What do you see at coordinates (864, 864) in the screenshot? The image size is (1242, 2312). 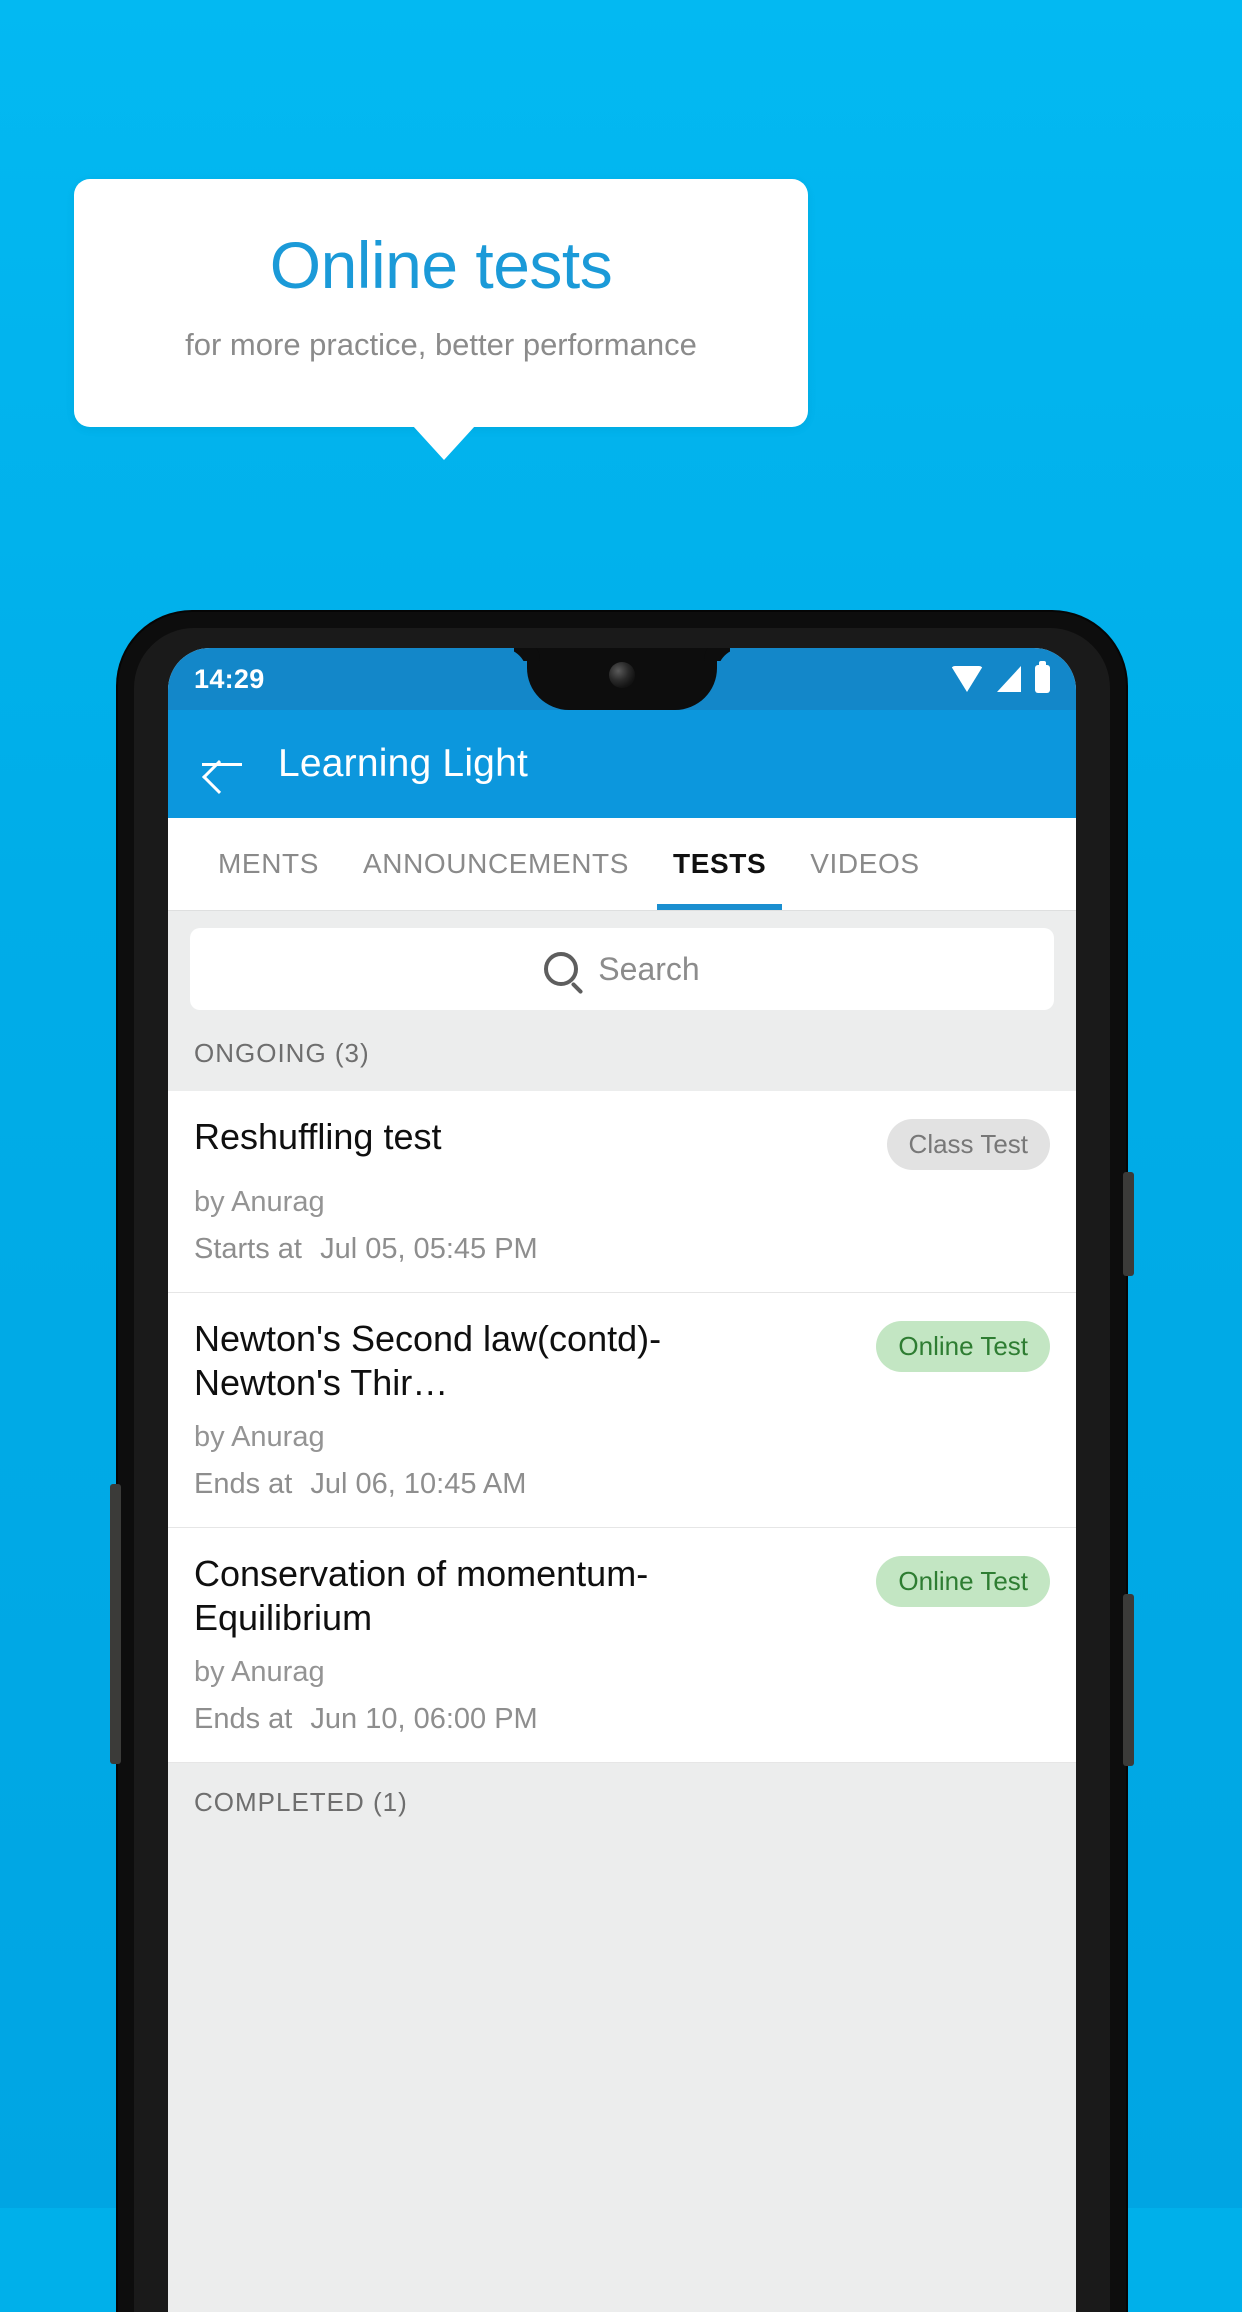 I see `tab-videos: VIDEOS` at bounding box center [864, 864].